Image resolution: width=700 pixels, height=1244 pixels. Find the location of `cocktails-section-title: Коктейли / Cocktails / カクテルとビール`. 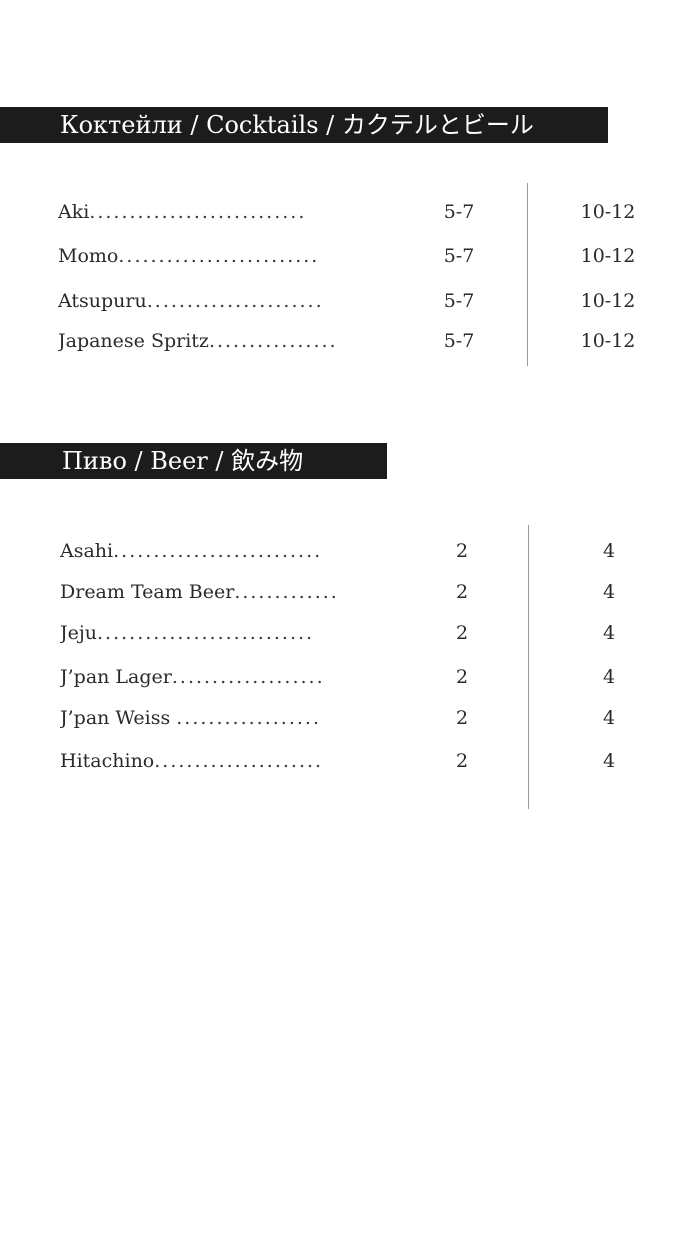

cocktails-section-title: Коктейли / Cocktails / カクテルとビール is located at coordinates (297, 125).